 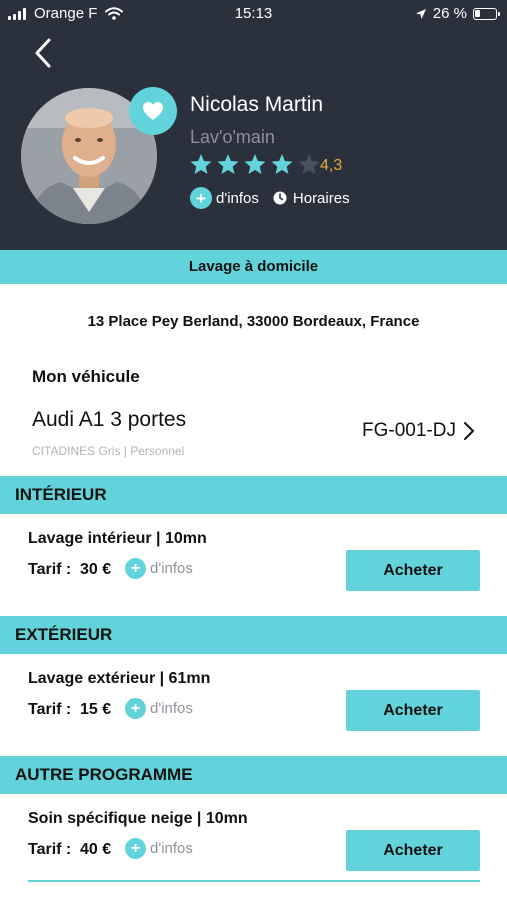 I want to click on more-info-link: + d'infos, so click(x=224, y=198).